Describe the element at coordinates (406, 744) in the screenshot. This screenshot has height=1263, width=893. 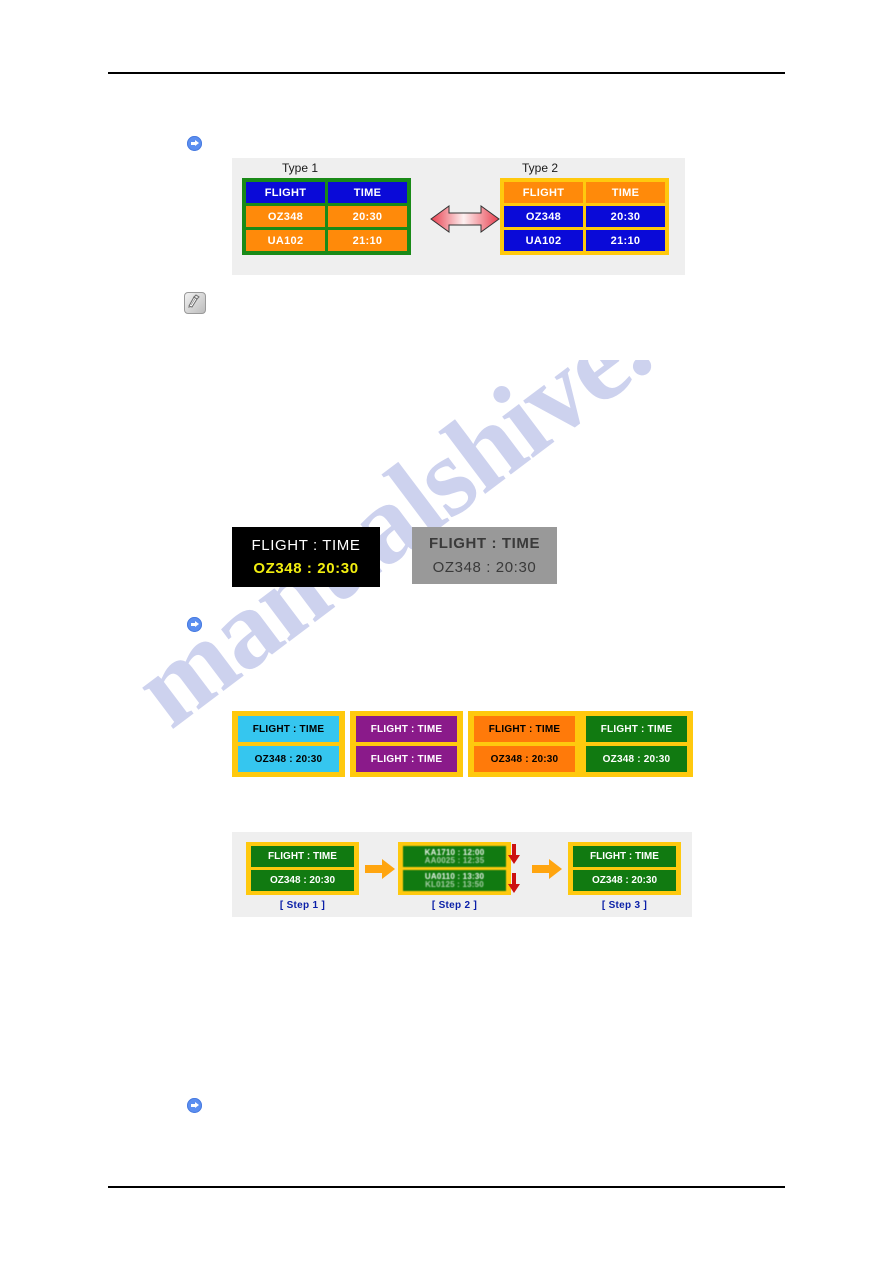
I see `color-panel-purple: FLIGHT : TIME FLIGHT : TIME` at that location.